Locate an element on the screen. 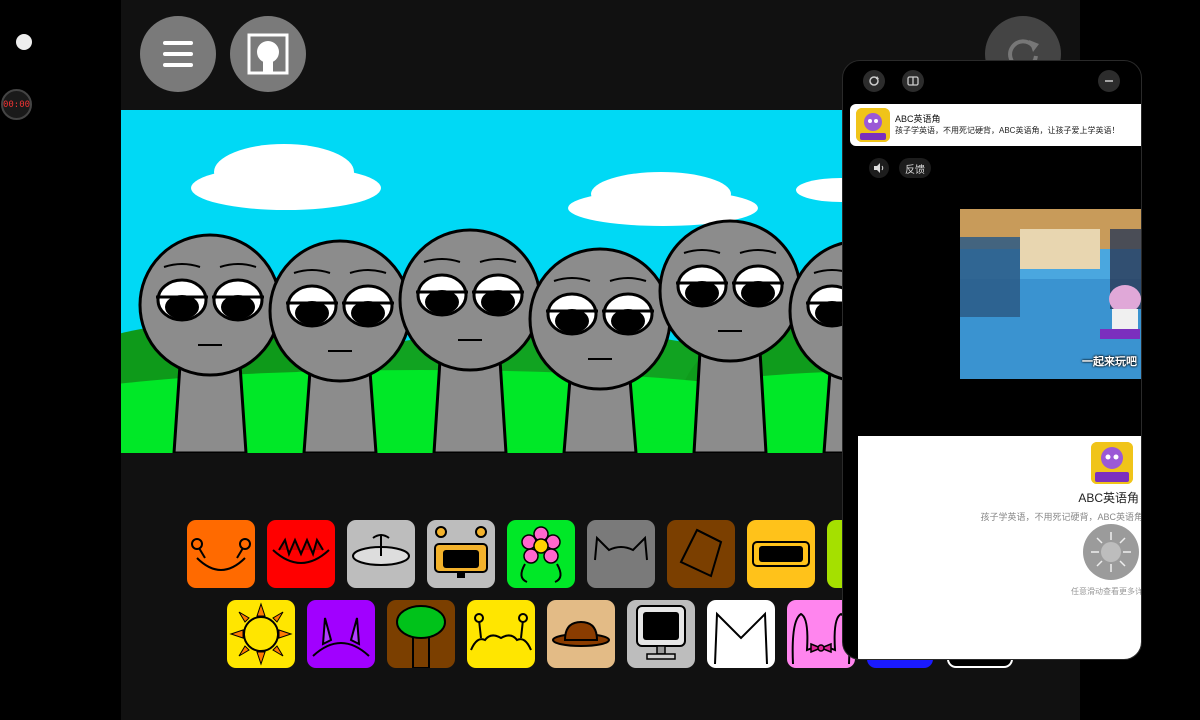 The width and height of the screenshot is (1200, 720). card-app-logo is located at coordinates (1112, 463).